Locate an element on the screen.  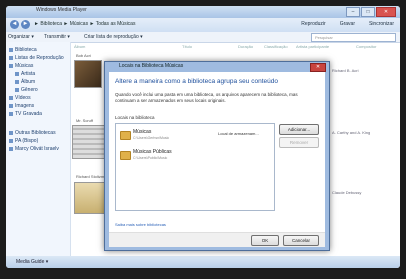
album-label: Mr. Scruff is located at coordinates (85, 120).